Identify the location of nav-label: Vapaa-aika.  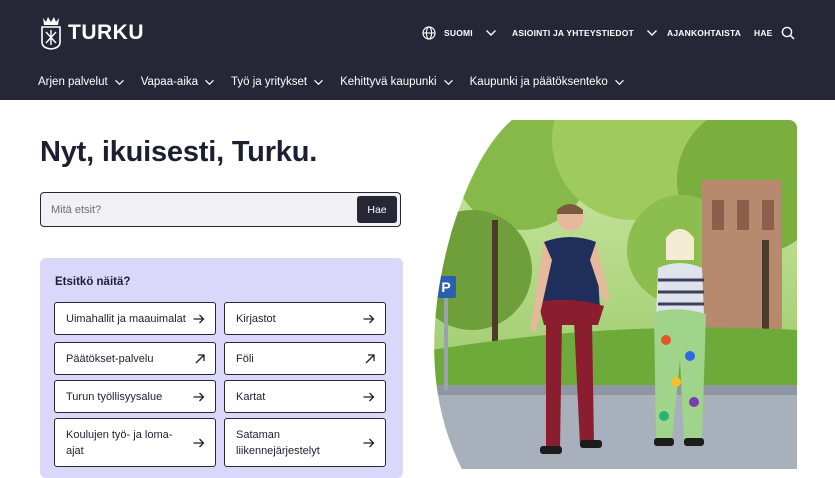
(169, 82).